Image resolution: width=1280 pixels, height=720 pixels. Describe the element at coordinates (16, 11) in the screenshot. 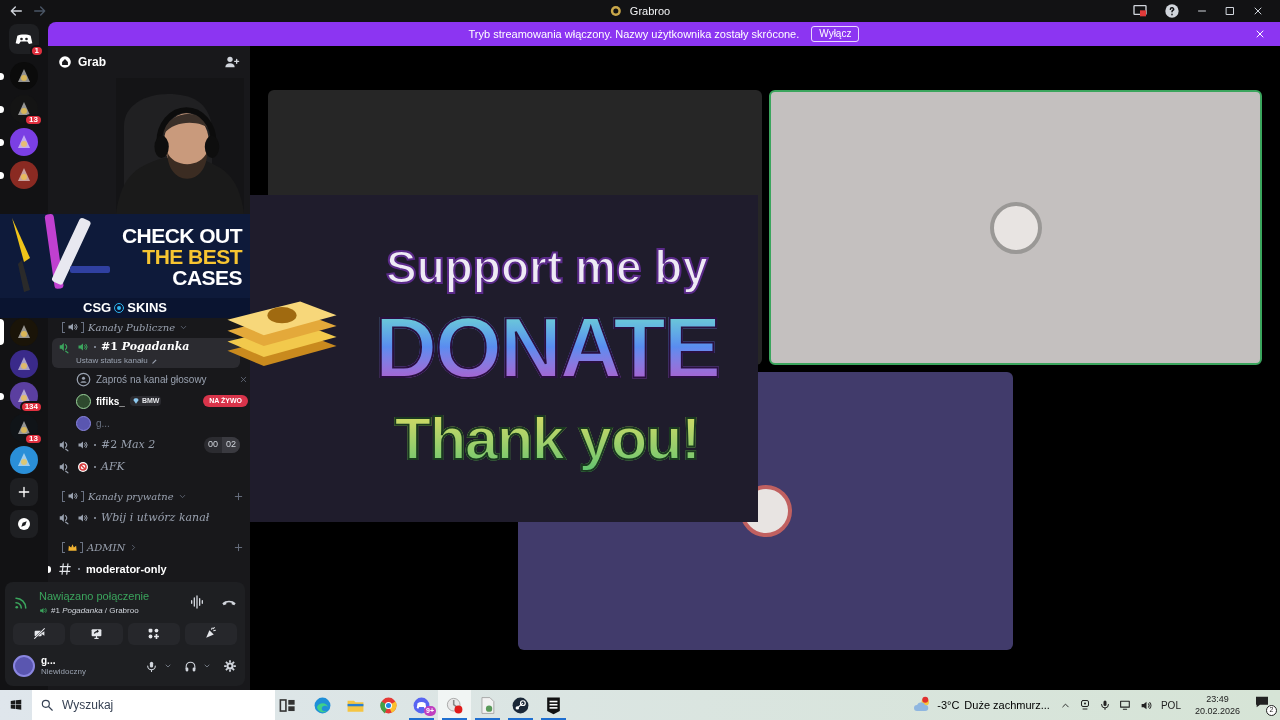

I see `back-arrow-icon` at that location.